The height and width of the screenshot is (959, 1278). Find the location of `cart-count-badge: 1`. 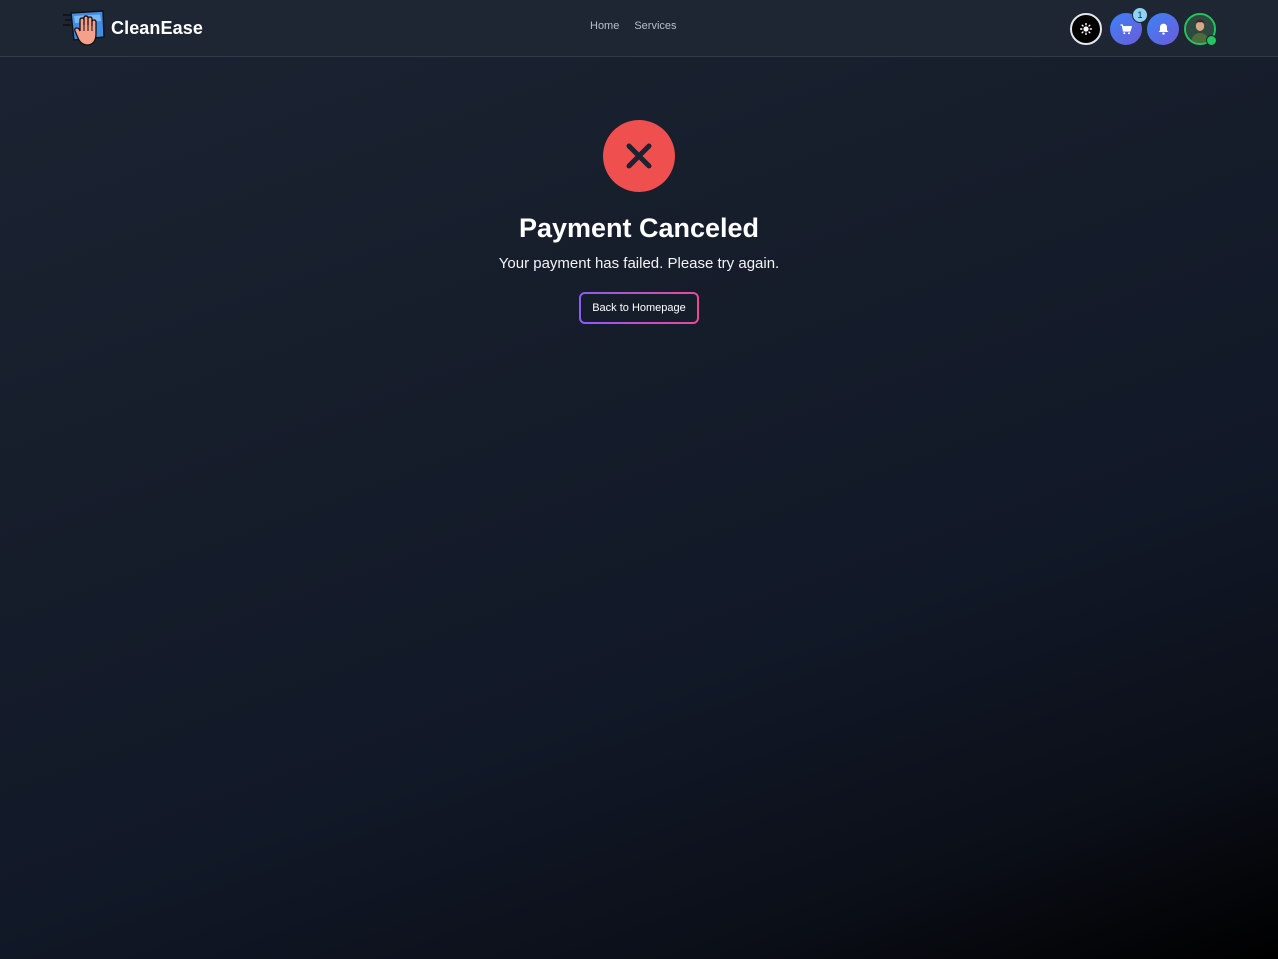

cart-count-badge: 1 is located at coordinates (1140, 15).